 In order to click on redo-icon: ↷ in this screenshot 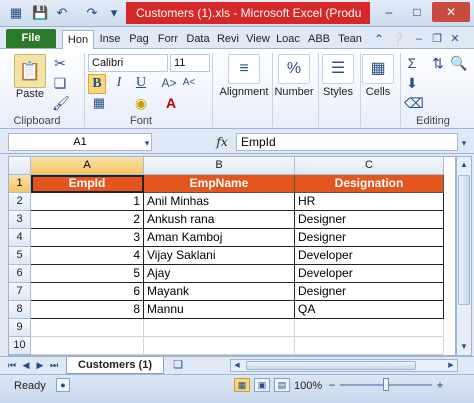, I will do `click(92, 13)`.